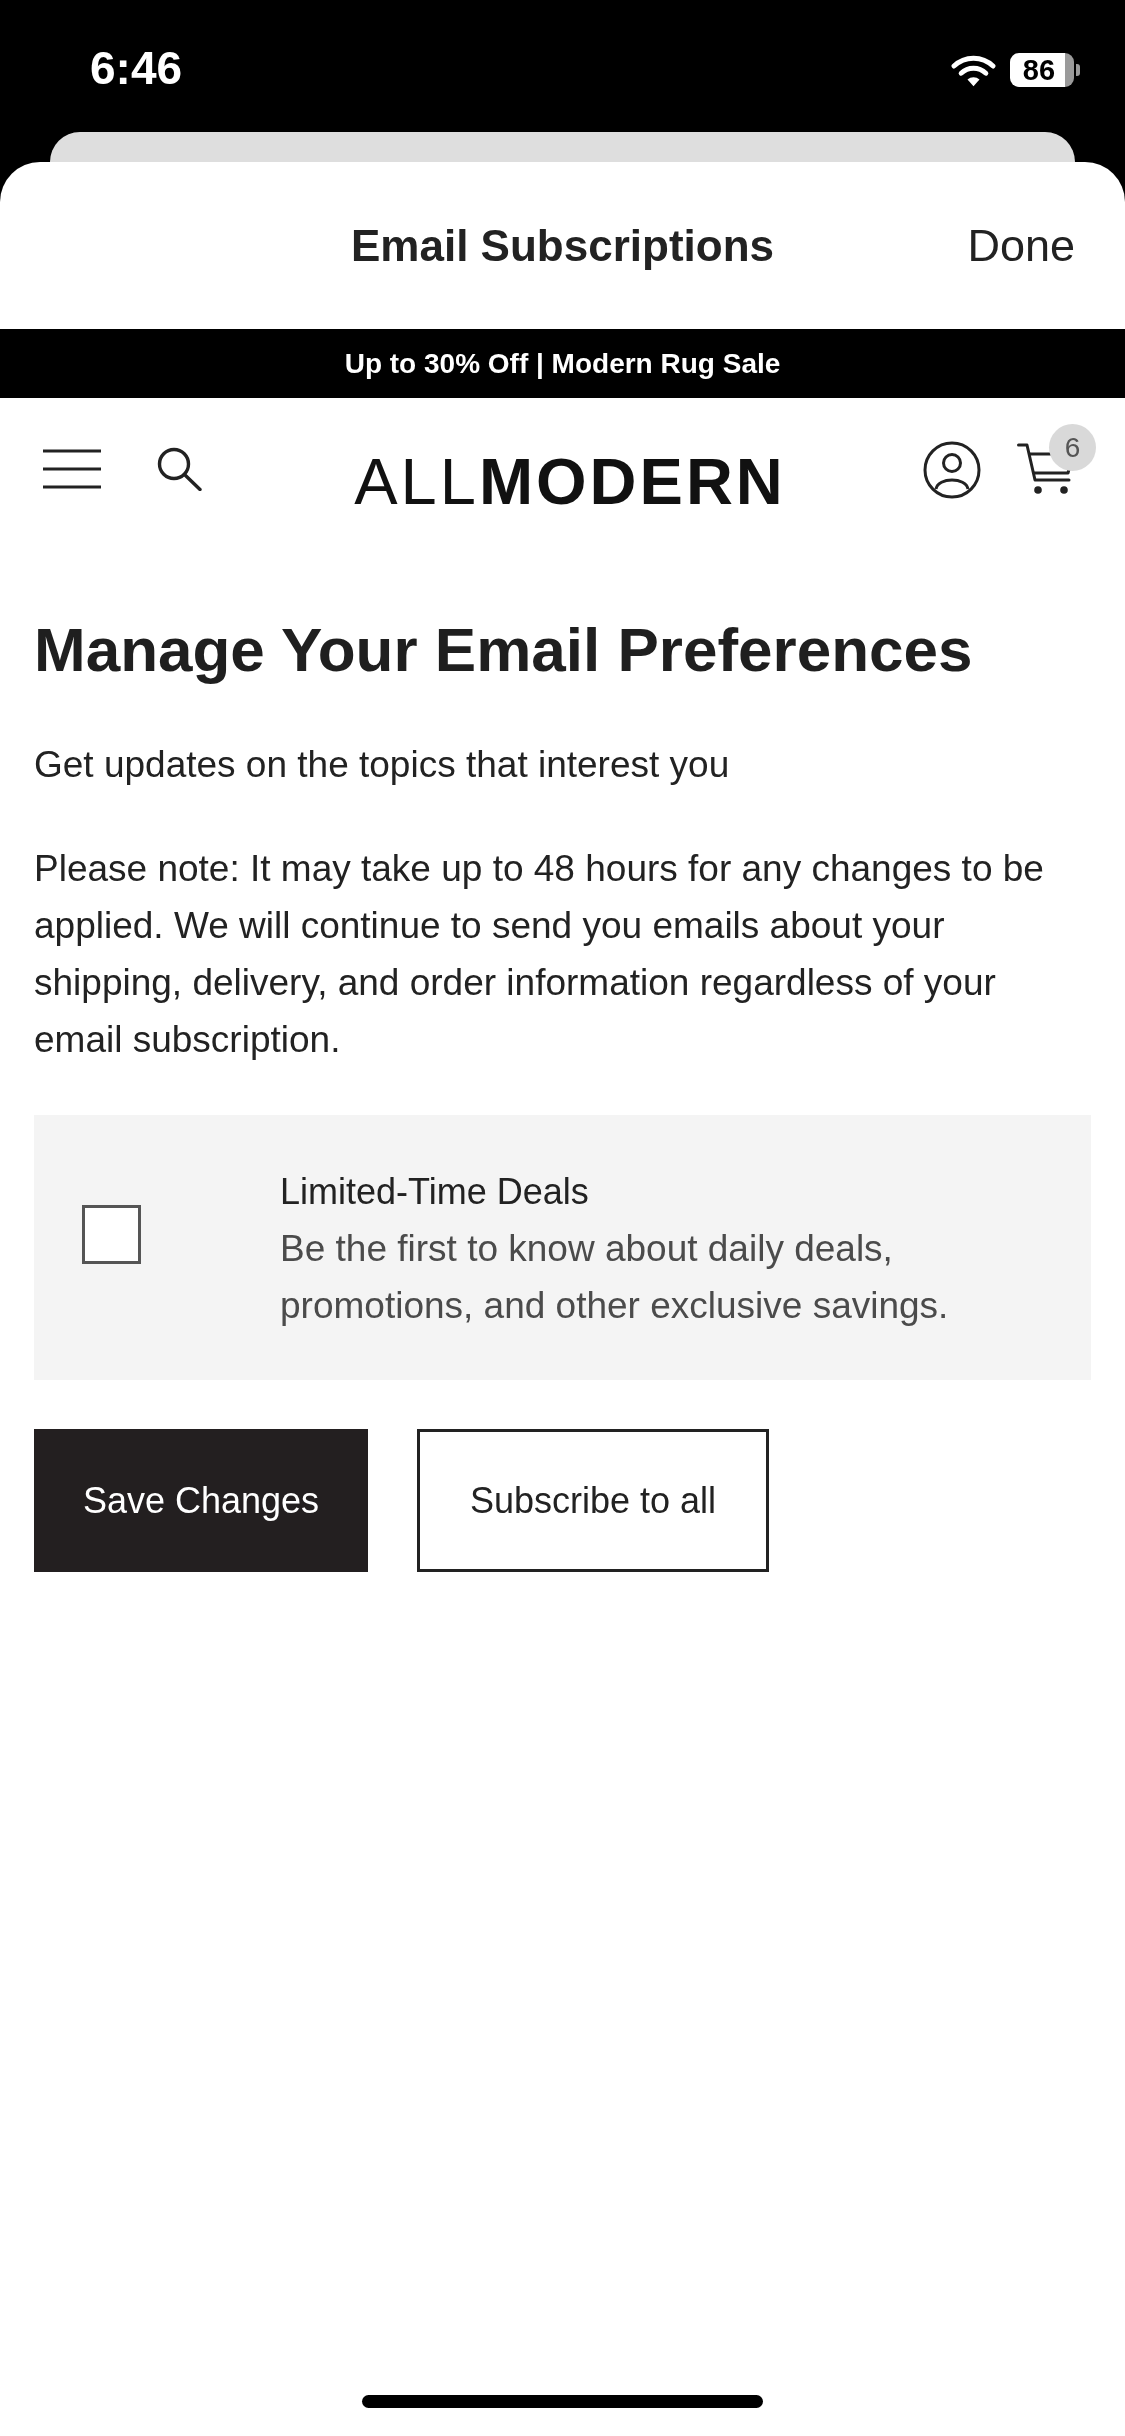 This screenshot has height=2436, width=1125. What do you see at coordinates (562, 245) in the screenshot?
I see `sheet-title: Email Subscriptions` at bounding box center [562, 245].